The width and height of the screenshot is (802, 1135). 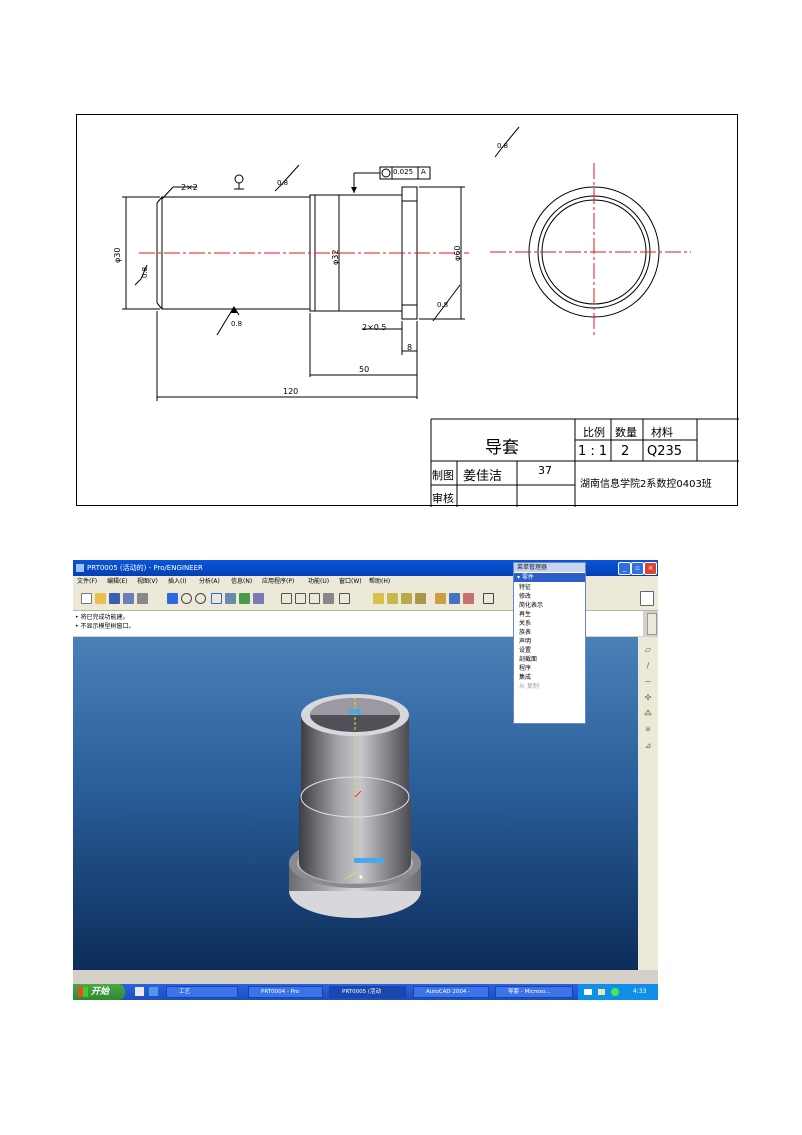 I want to click on context-help-icon, so click(x=468, y=598).